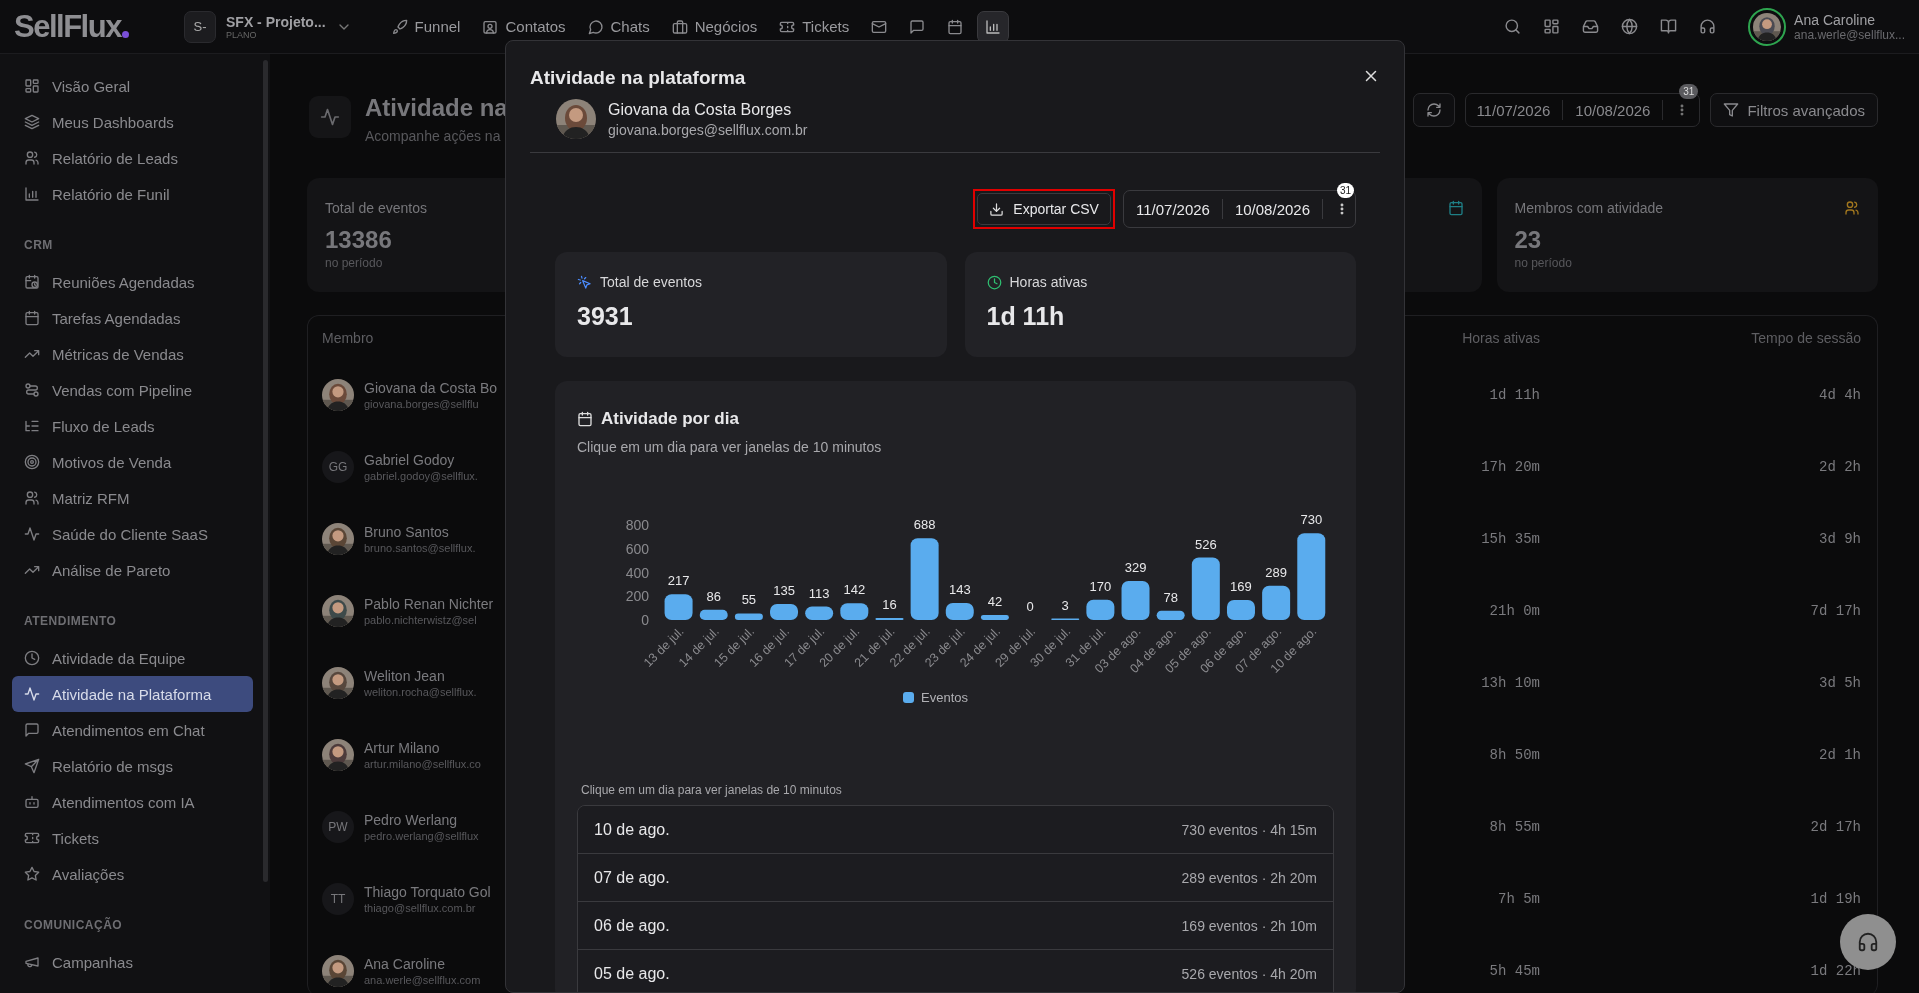  I want to click on table-cell-text: 3d 9h, so click(1839, 539).